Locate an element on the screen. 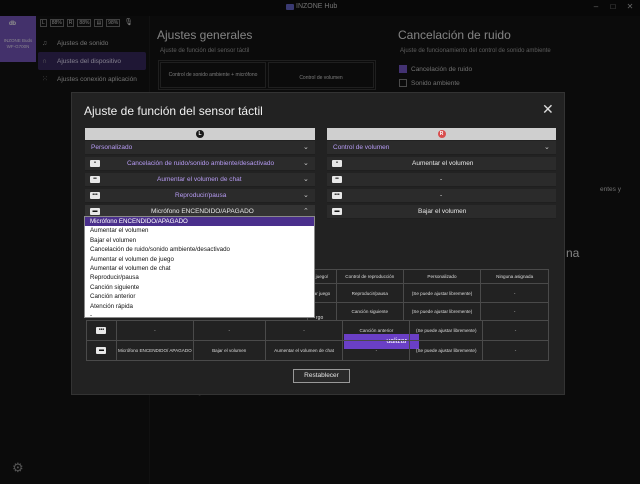 The image size is (640, 484). left-triple-tap-value: Reproducir/pausa is located at coordinates (201, 195).